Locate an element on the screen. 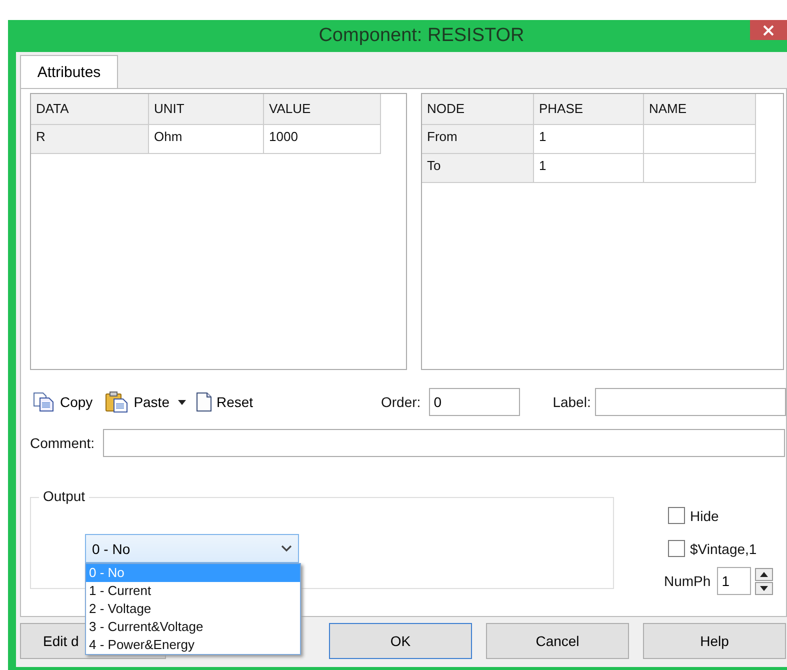 The height and width of the screenshot is (670, 787). copy-button: Copy is located at coordinates (63, 402).